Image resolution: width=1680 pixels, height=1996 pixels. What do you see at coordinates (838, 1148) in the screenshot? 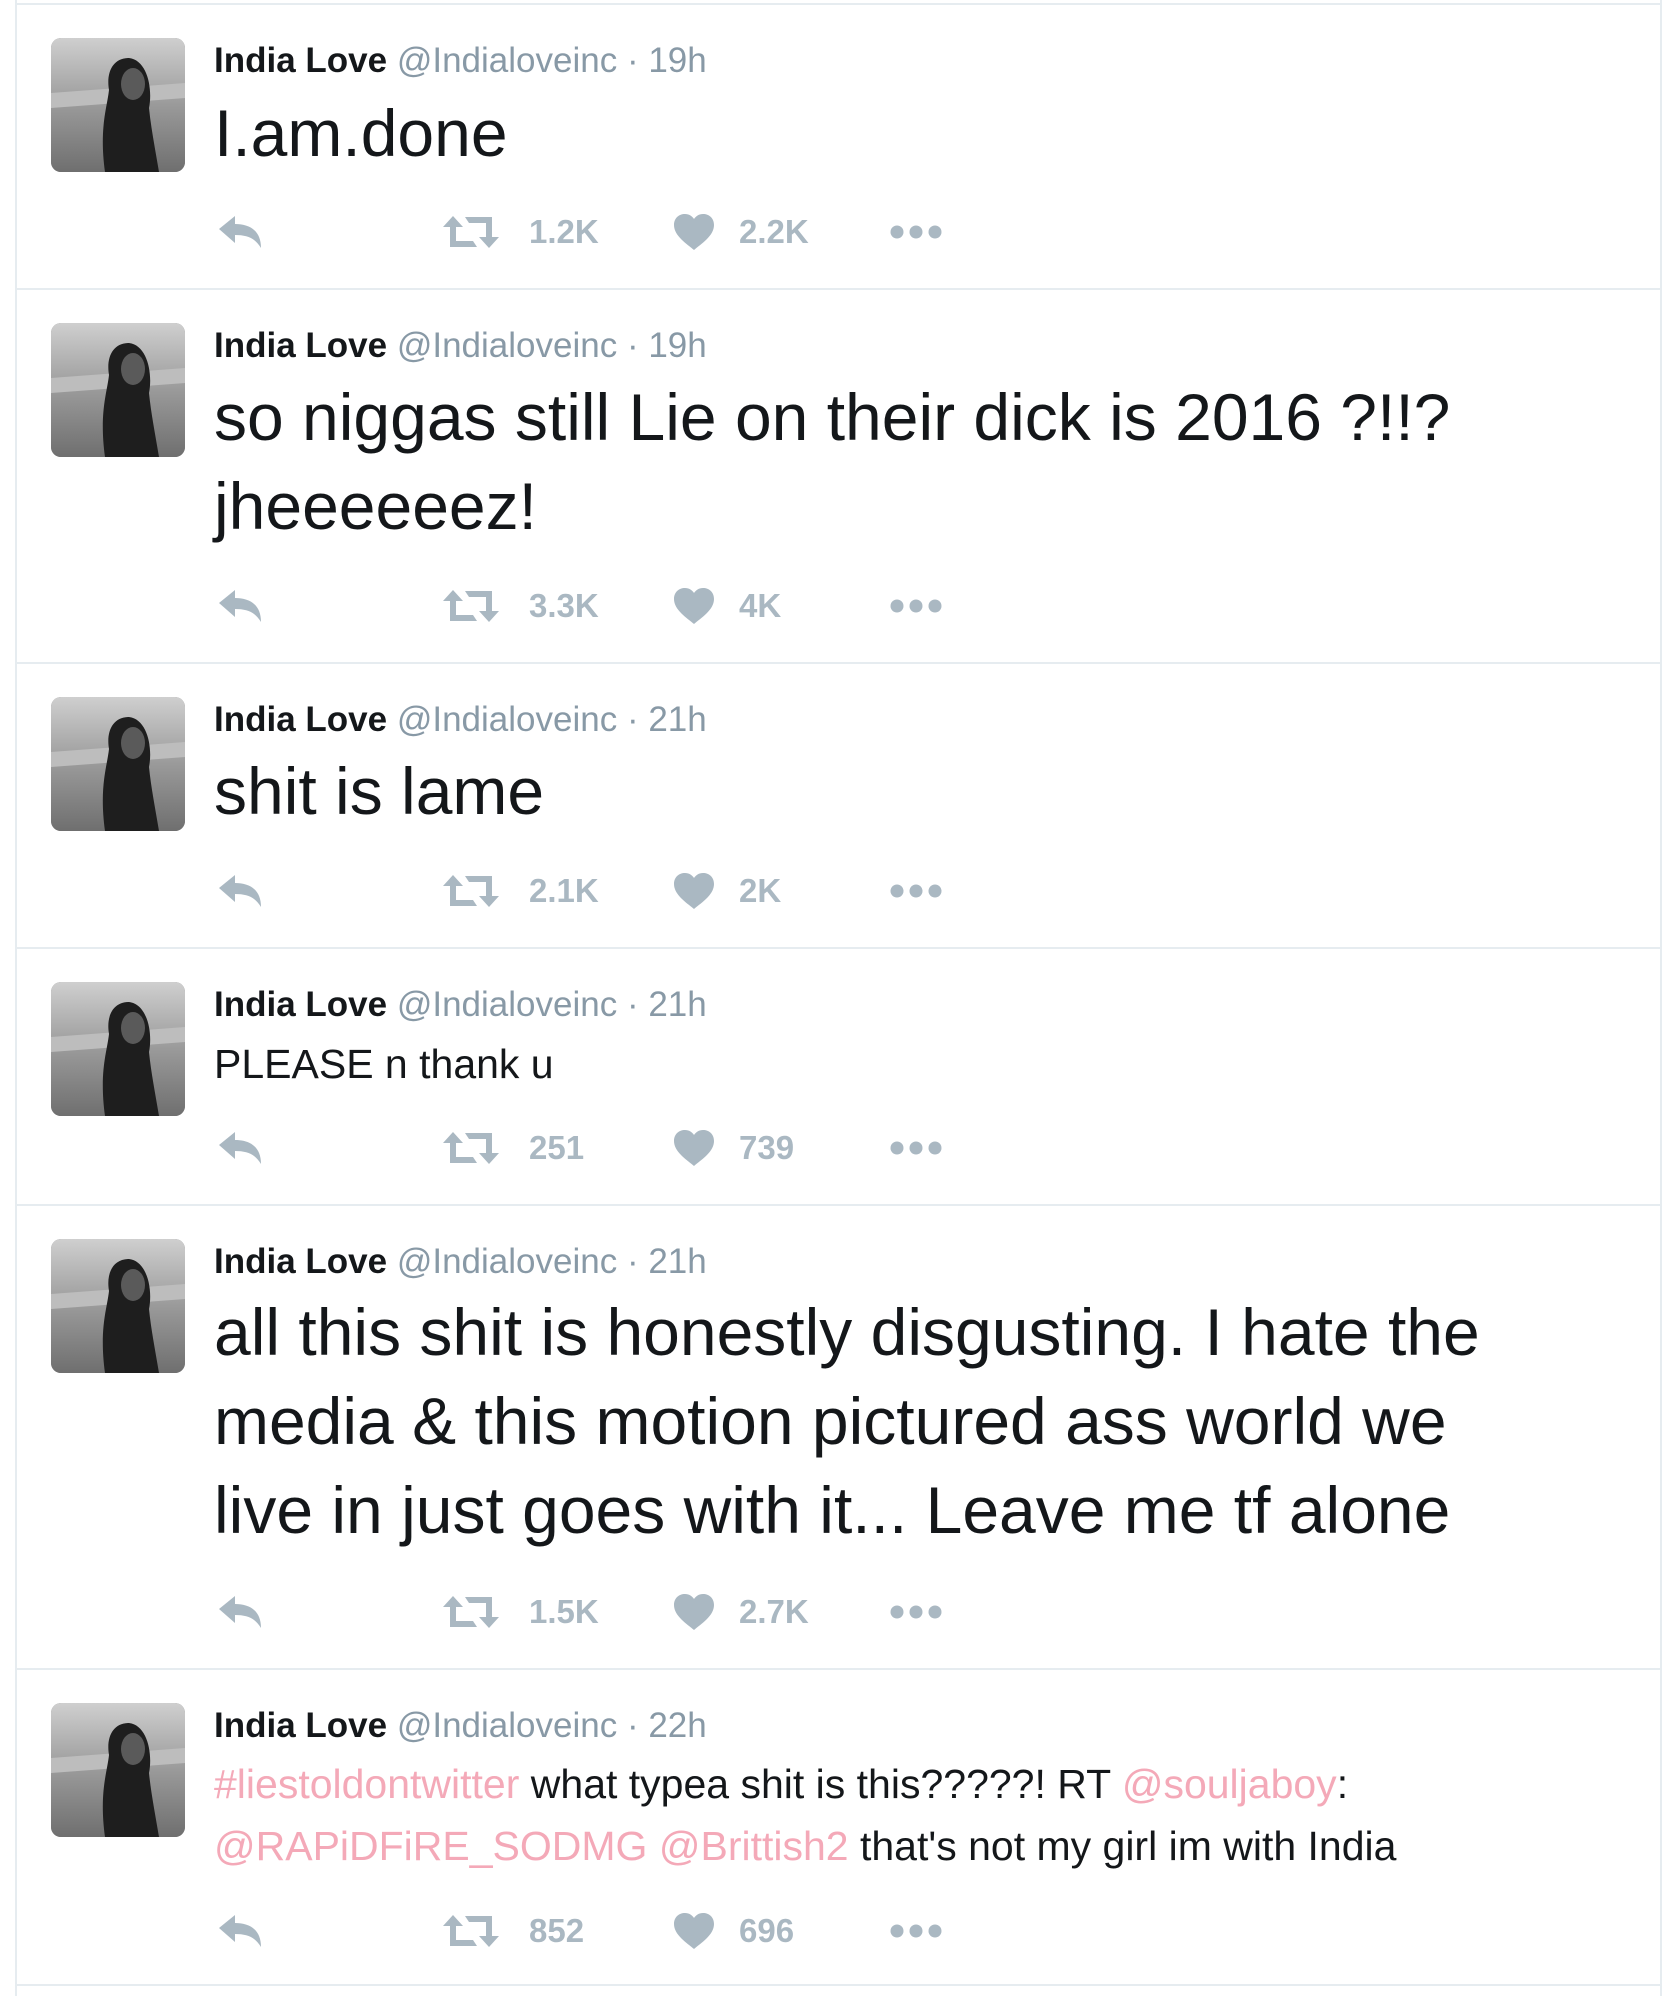
I see `tweet-actions: 251 739` at bounding box center [838, 1148].